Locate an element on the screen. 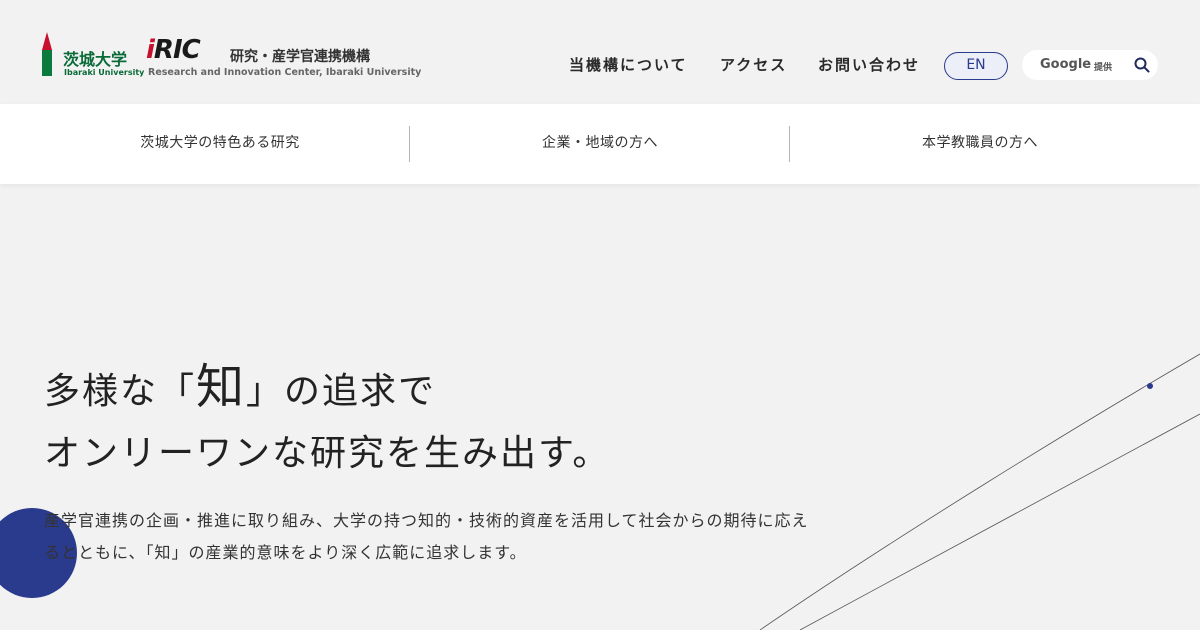 The image size is (1200, 630). decorative-small-dot is located at coordinates (1150, 386).